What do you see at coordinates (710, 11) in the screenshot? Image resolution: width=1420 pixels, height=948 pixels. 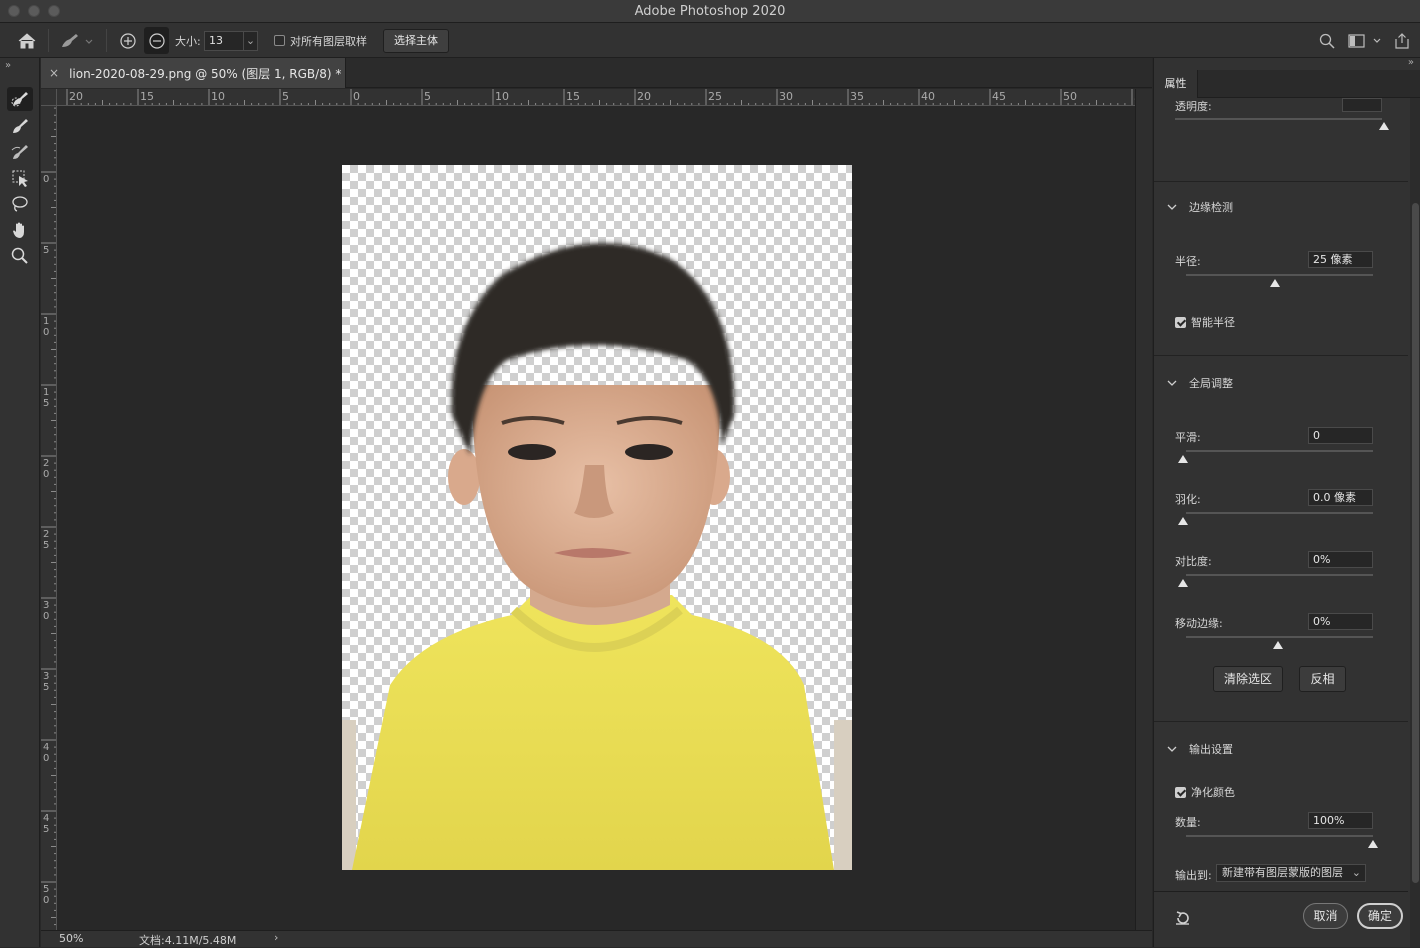 I see `title-bar: Adobe Photoshop 2020` at bounding box center [710, 11].